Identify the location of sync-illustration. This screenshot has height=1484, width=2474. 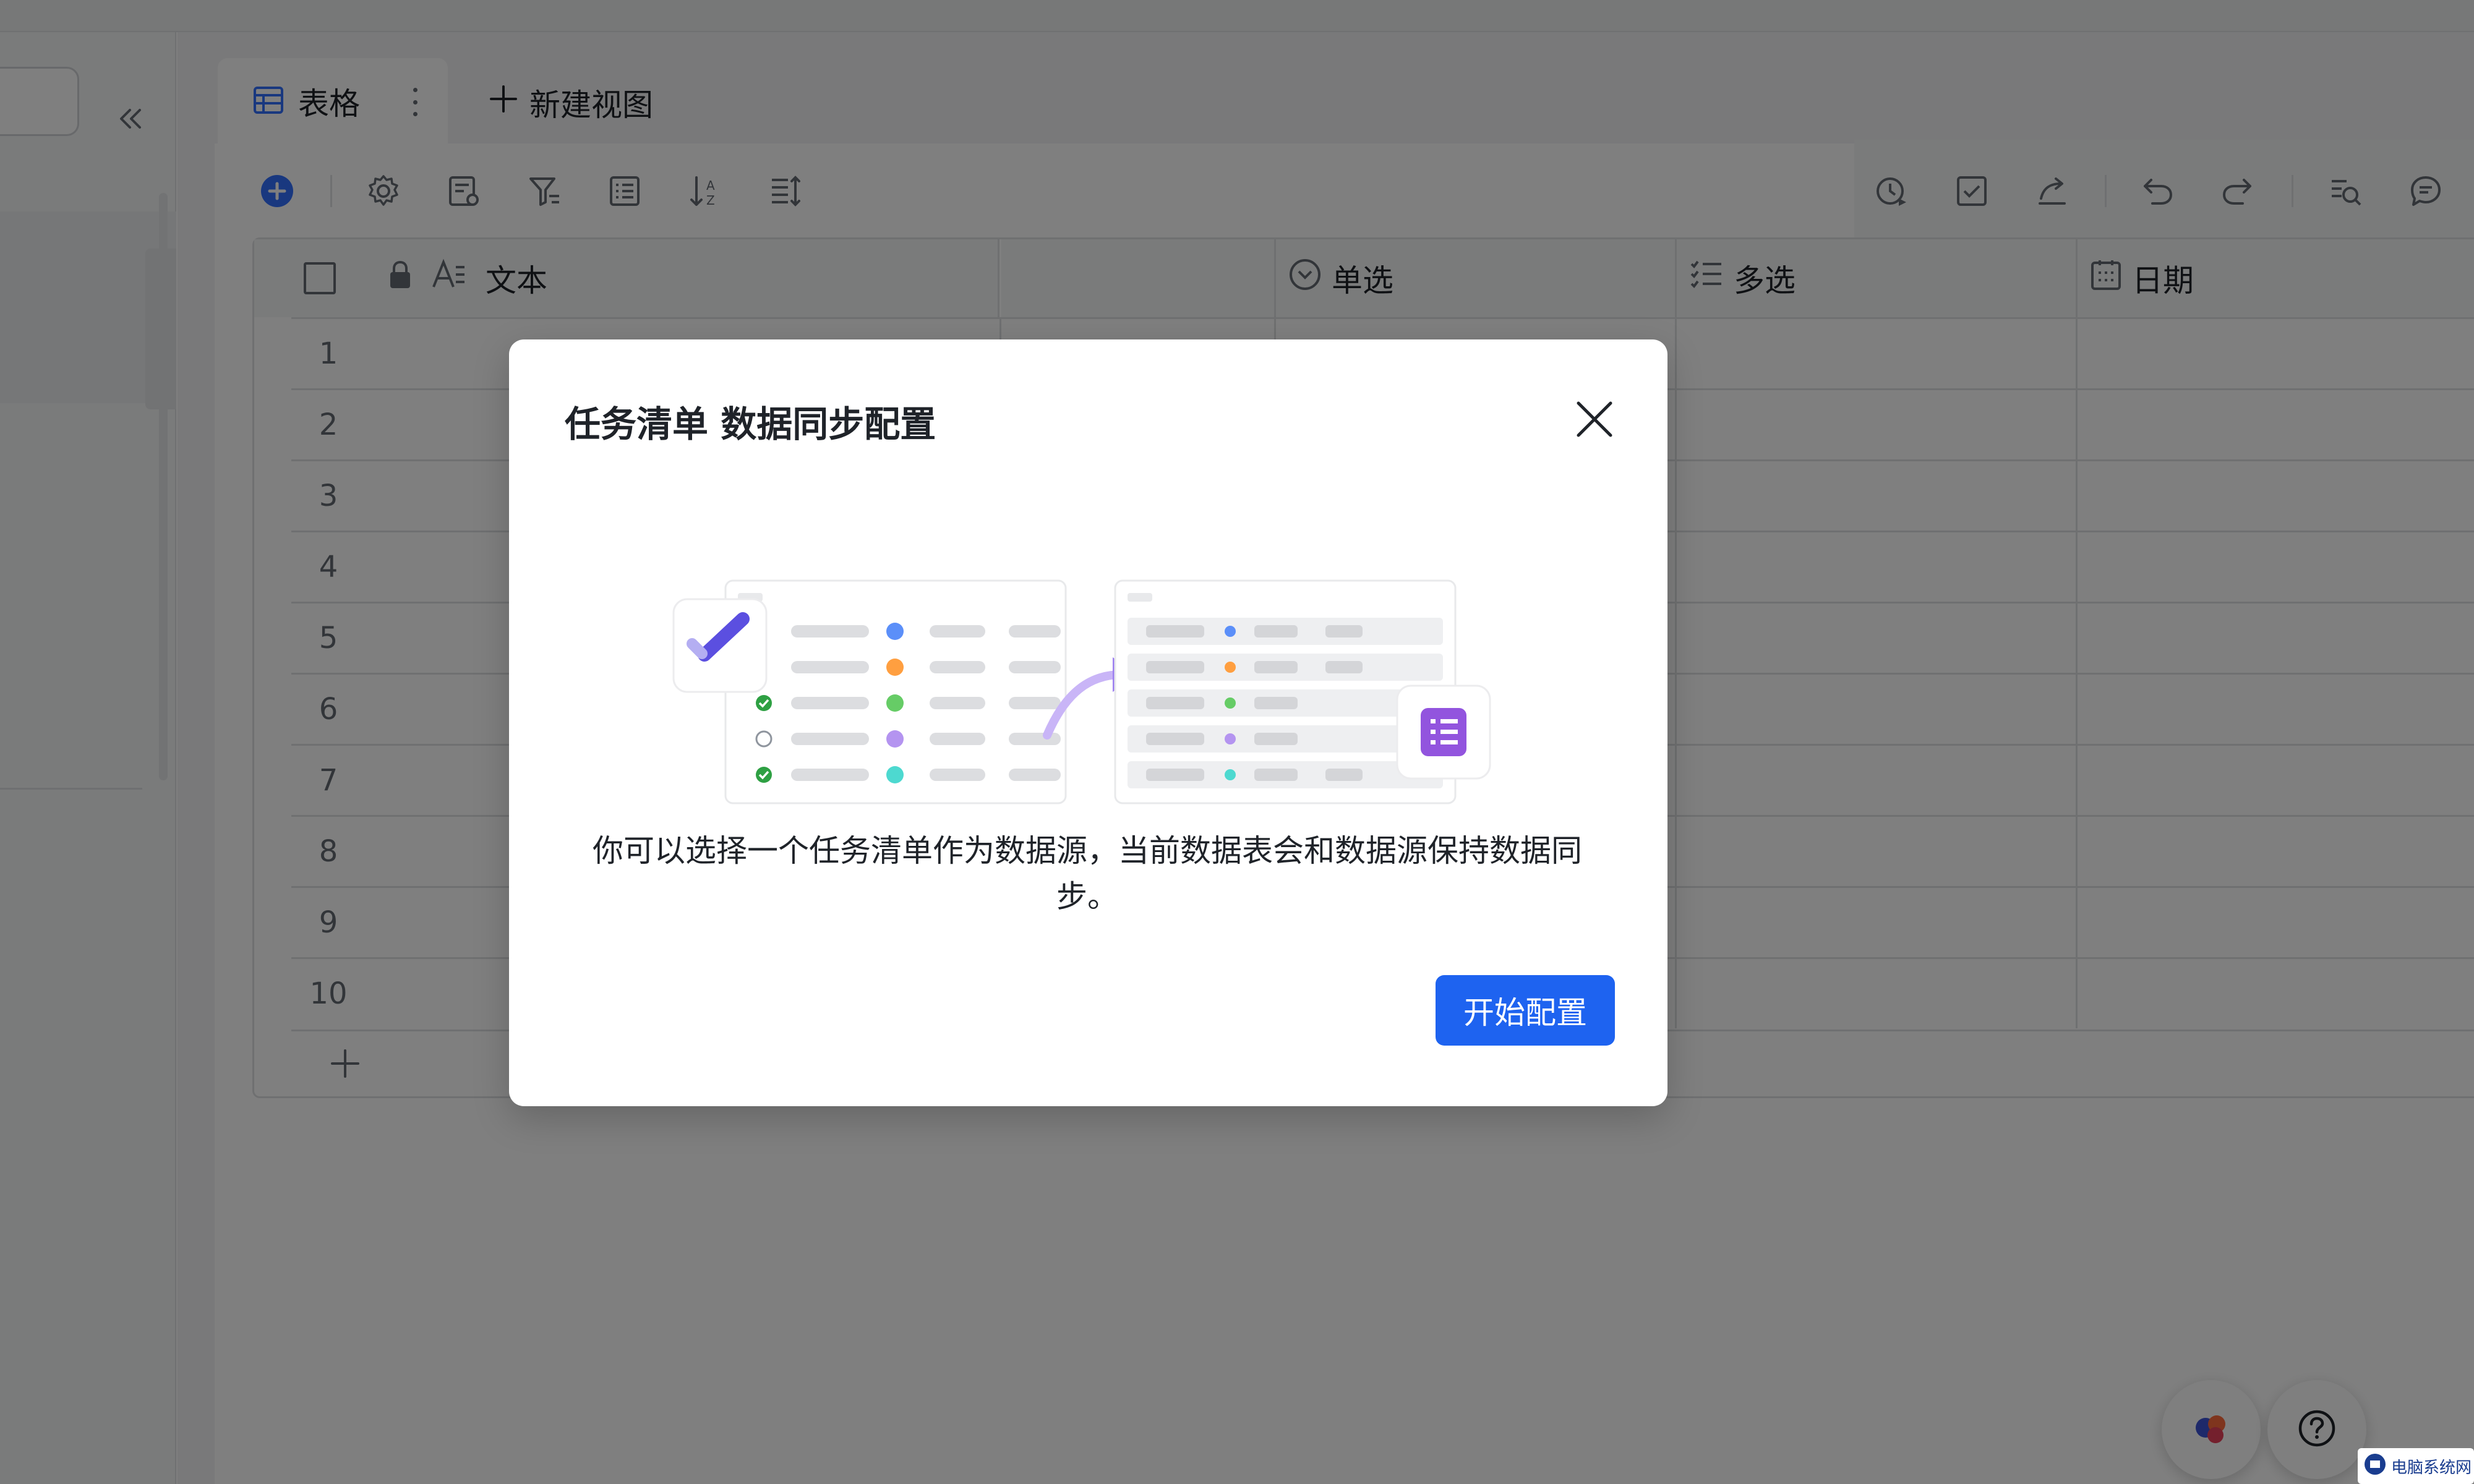
(1090, 673).